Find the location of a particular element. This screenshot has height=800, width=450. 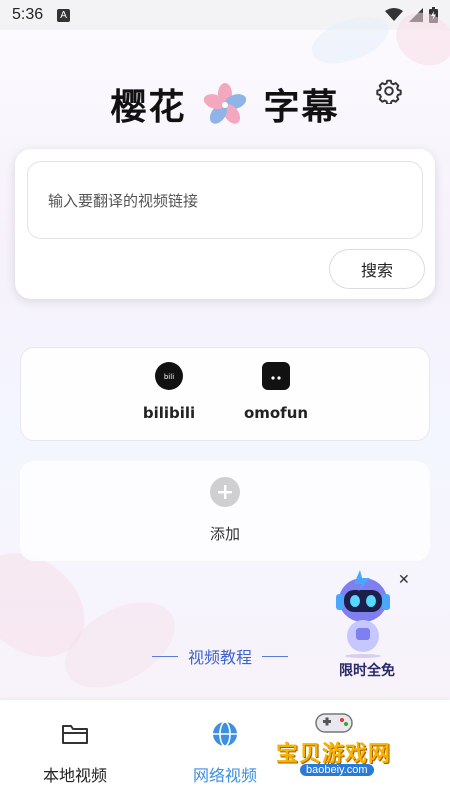

search-button: 搜索 is located at coordinates (377, 269).